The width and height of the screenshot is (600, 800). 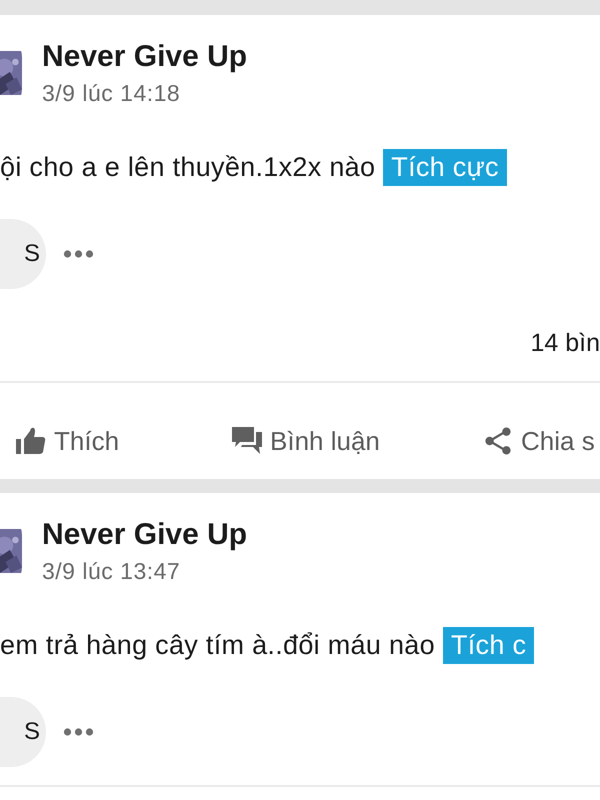 I want to click on post-time: 3/9 lúc 13:47, so click(x=145, y=571).